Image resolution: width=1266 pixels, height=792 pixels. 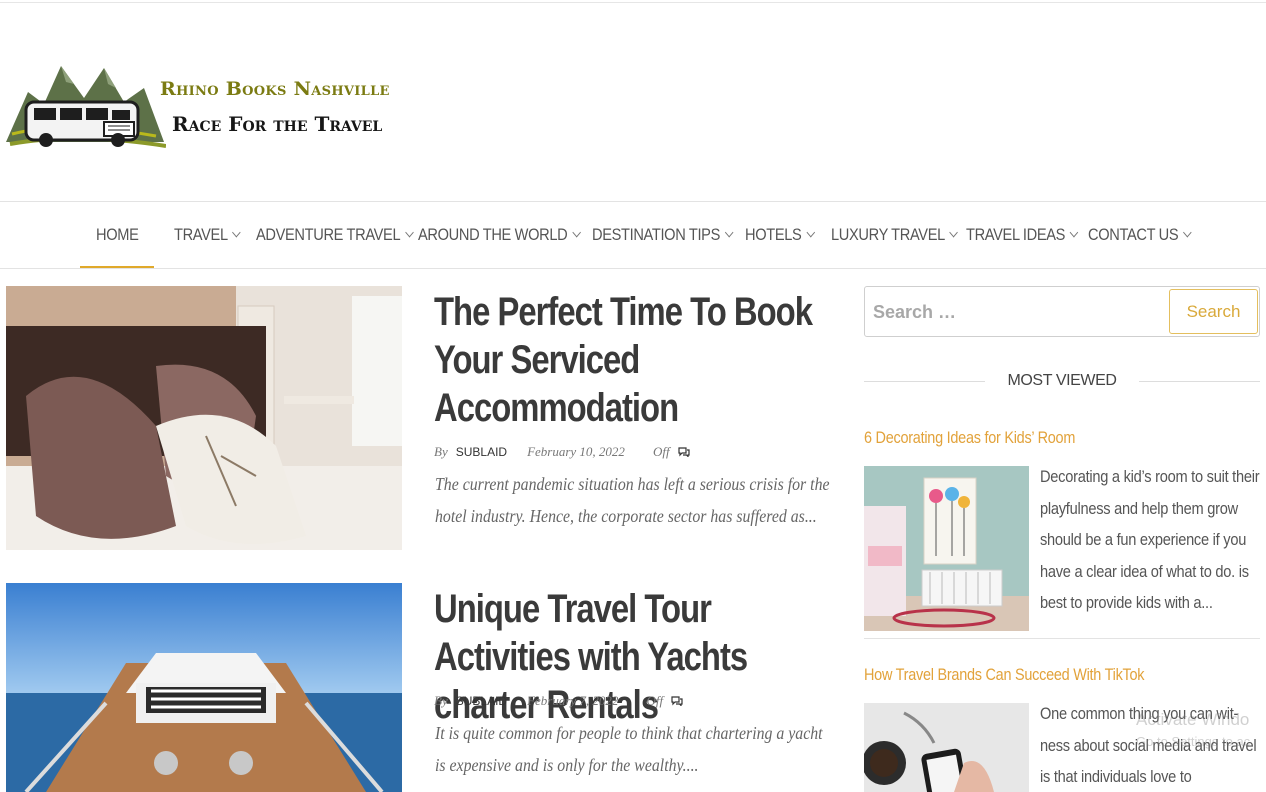 I want to click on post-2-comments-status: Off, so click(x=655, y=700).